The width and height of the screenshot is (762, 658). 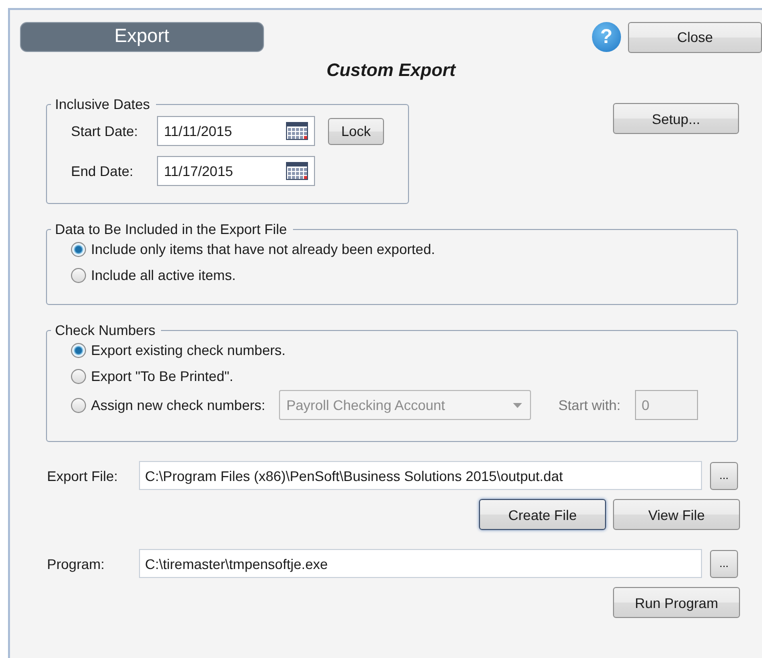 What do you see at coordinates (105, 131) in the screenshot?
I see `field-label: Start Date:` at bounding box center [105, 131].